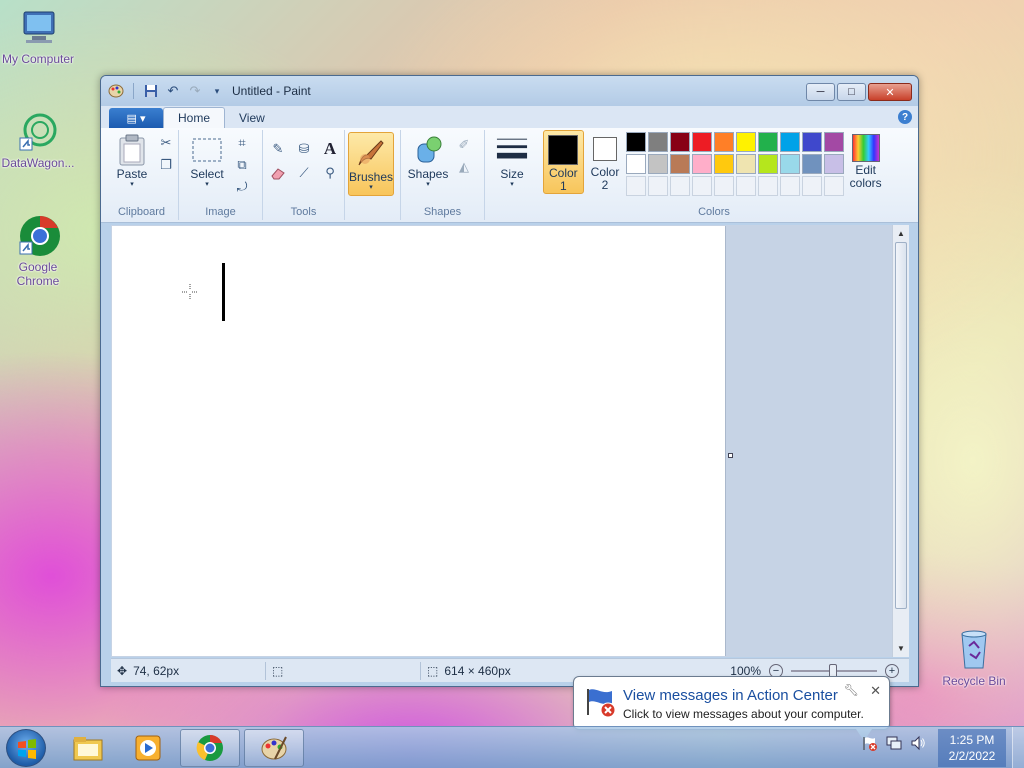  I want to click on save-icon, so click(151, 91).